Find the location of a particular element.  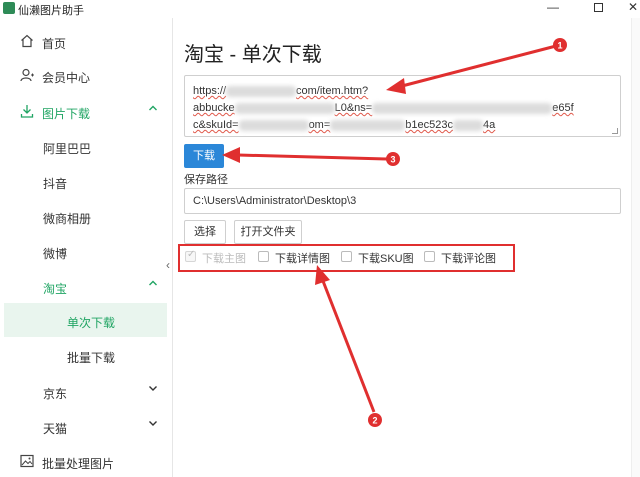

app-logo-icon is located at coordinates (9, 8).